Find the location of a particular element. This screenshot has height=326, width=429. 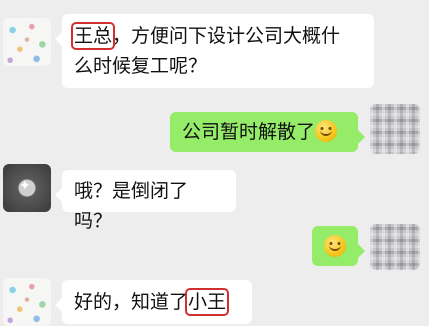

message-bubble-incoming: 好的，知道了小王 is located at coordinates (153, 302).